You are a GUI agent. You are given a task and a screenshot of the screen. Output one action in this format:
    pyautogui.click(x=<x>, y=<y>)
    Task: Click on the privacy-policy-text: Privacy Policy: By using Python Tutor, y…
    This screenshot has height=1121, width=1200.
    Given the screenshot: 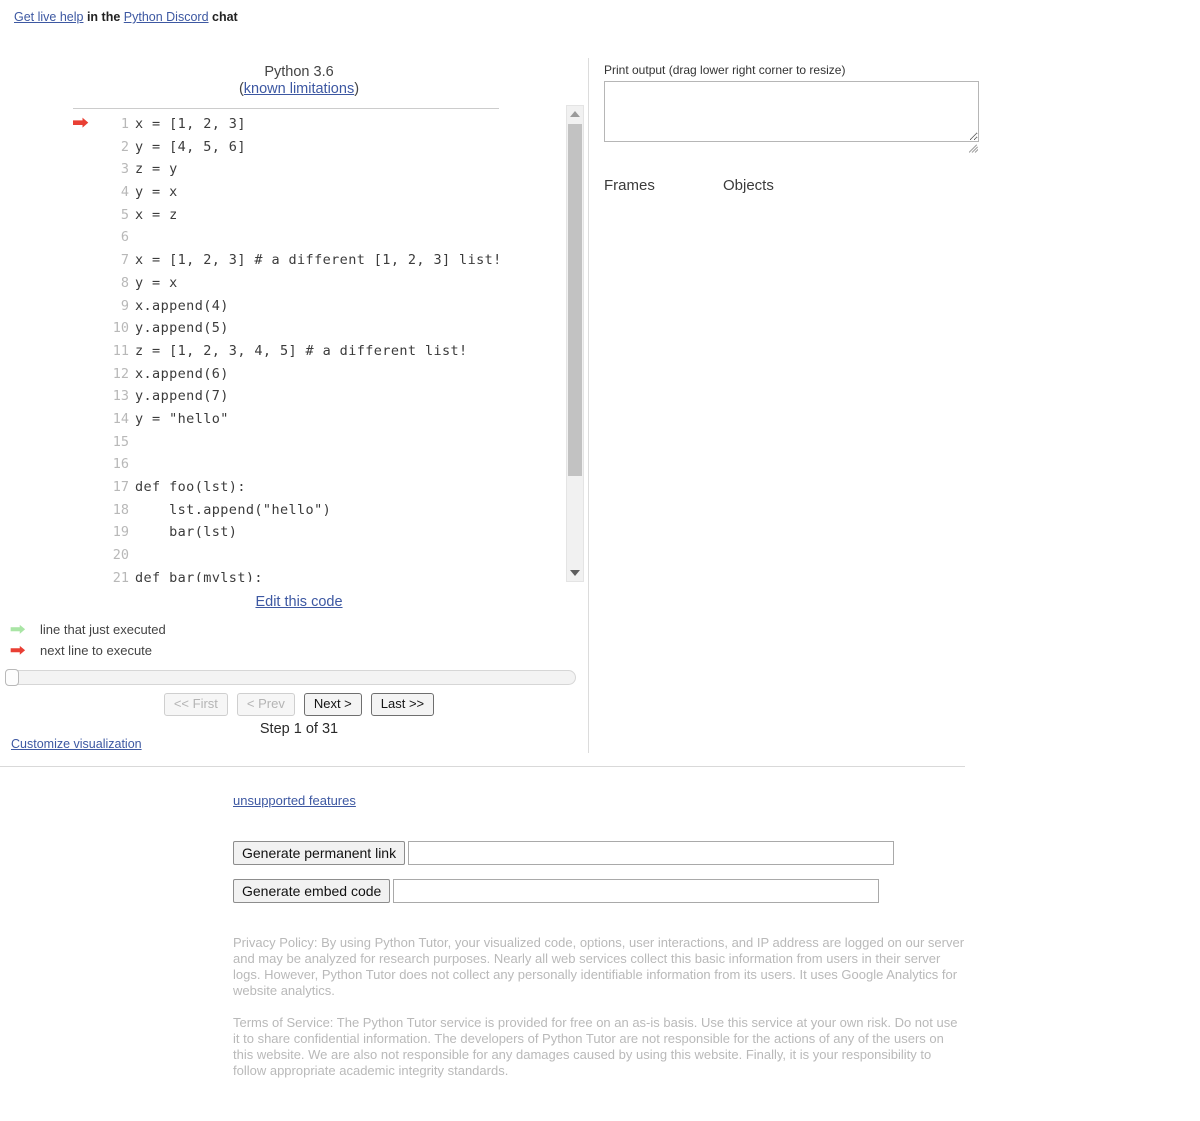 What is the action you would take?
    pyautogui.click(x=599, y=966)
    